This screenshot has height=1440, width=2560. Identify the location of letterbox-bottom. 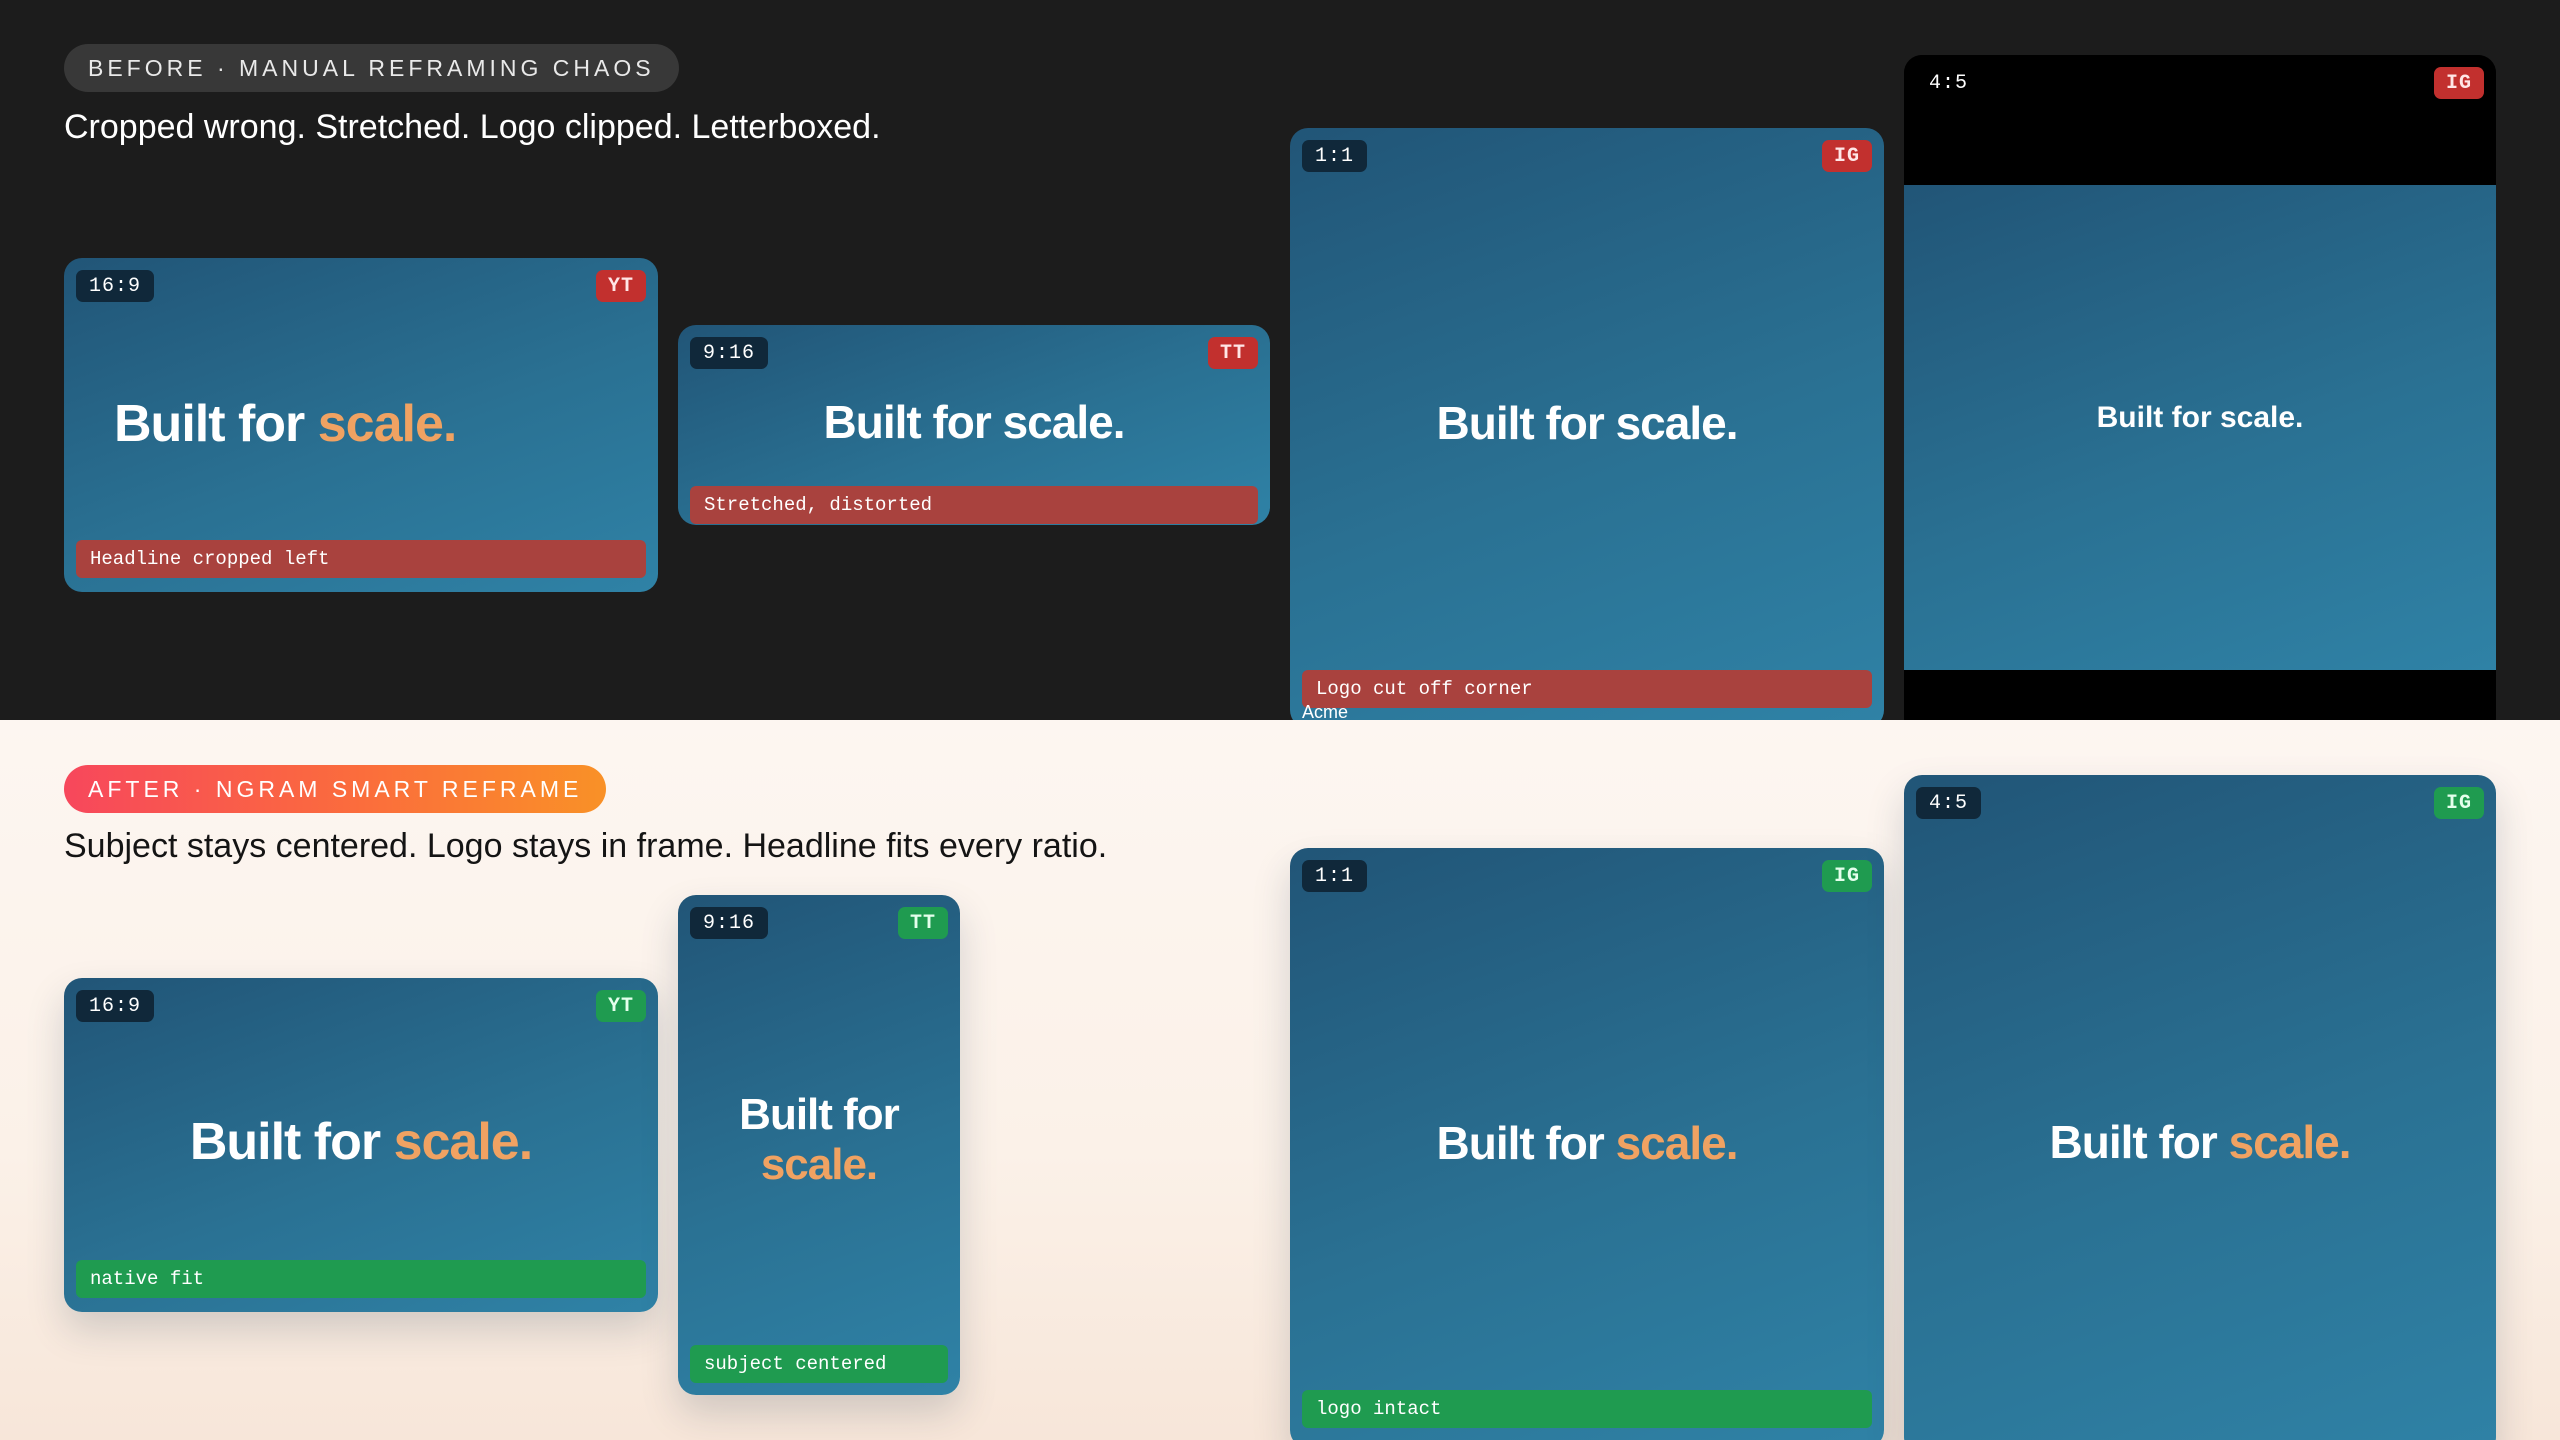
(2200, 695).